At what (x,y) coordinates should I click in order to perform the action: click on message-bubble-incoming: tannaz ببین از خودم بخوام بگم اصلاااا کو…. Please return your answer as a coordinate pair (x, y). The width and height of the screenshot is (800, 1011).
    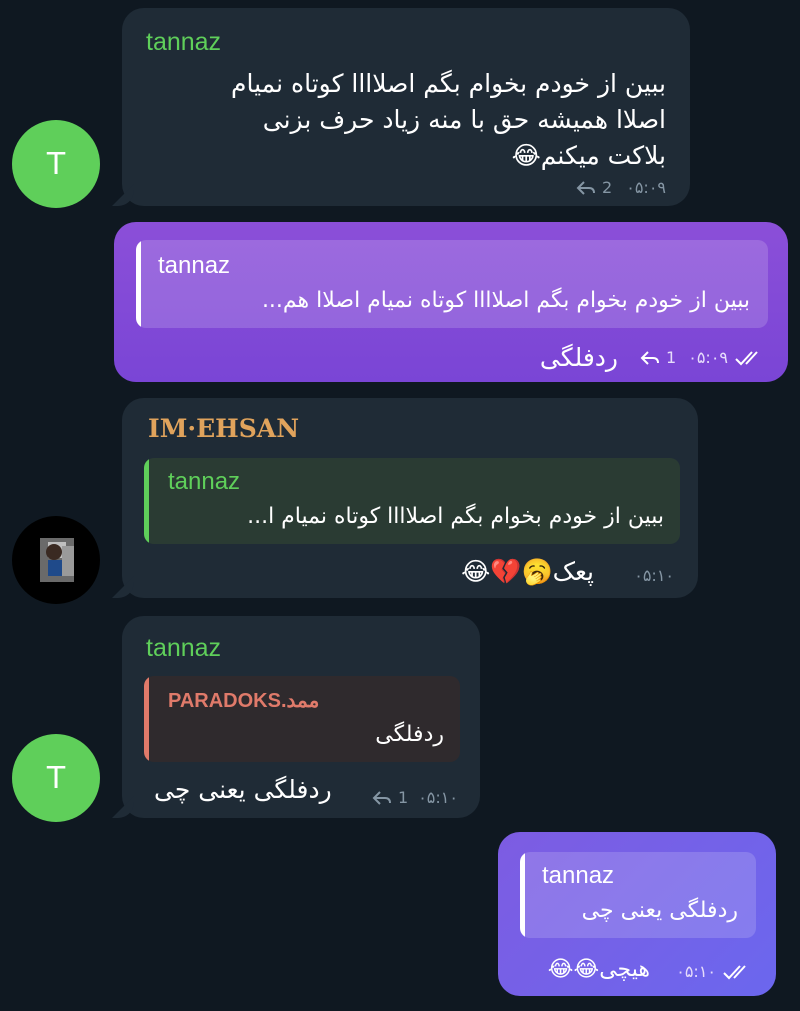
    Looking at the image, I should click on (406, 107).